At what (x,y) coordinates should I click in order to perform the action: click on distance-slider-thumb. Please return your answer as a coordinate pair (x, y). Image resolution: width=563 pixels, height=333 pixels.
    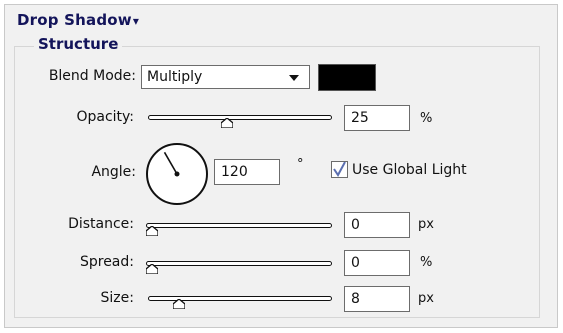
    Looking at the image, I should click on (152, 231).